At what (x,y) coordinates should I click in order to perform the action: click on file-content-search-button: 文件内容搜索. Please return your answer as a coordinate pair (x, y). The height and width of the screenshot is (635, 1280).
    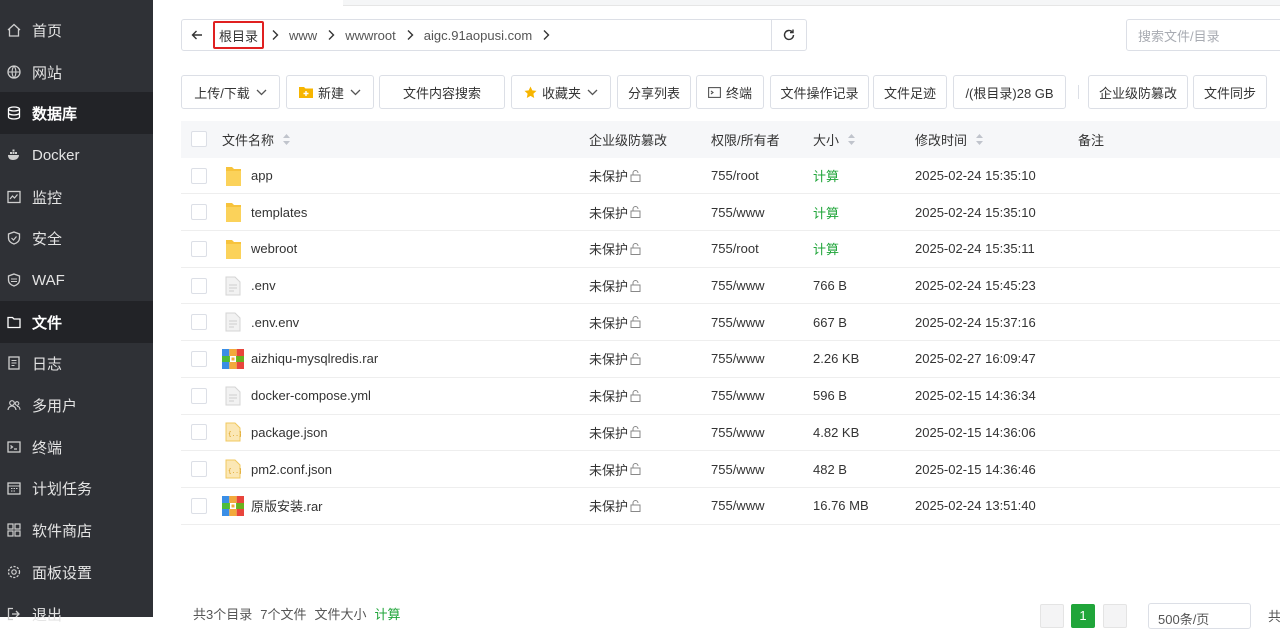
    Looking at the image, I should click on (442, 92).